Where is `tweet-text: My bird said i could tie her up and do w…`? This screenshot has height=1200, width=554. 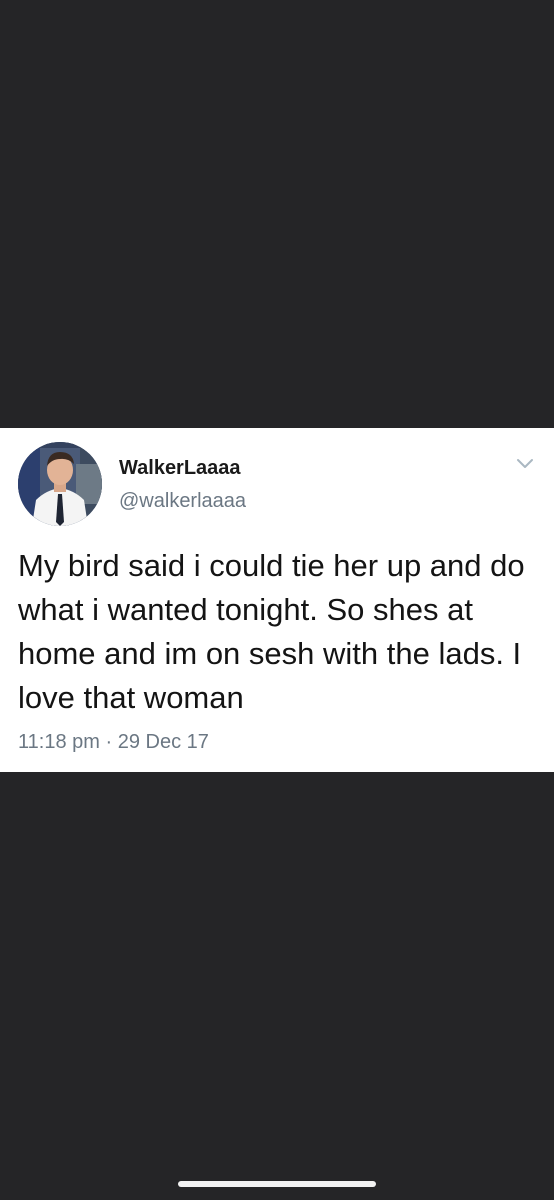
tweet-text: My bird said i could tie her up and do w… is located at coordinates (271, 631).